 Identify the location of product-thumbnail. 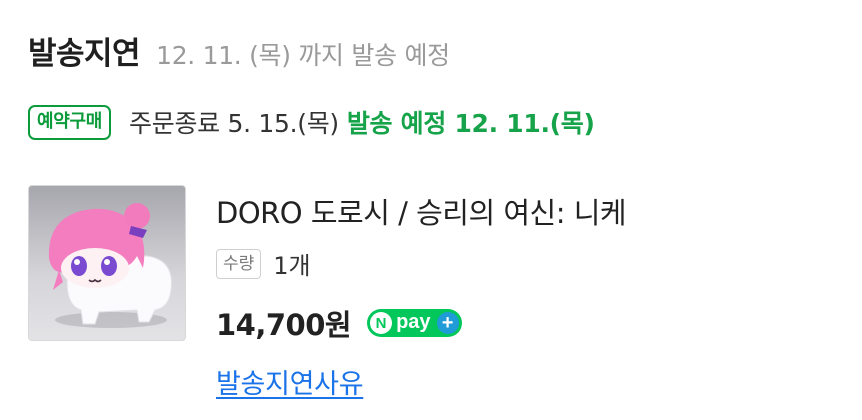
(107, 263).